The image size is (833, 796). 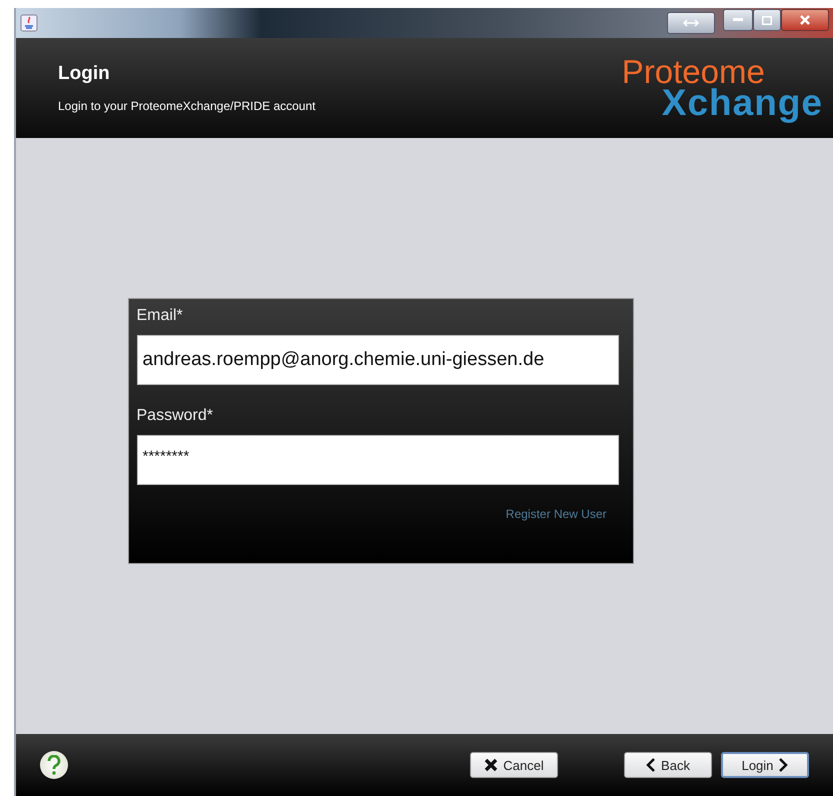 I want to click on help-button, so click(x=54, y=765).